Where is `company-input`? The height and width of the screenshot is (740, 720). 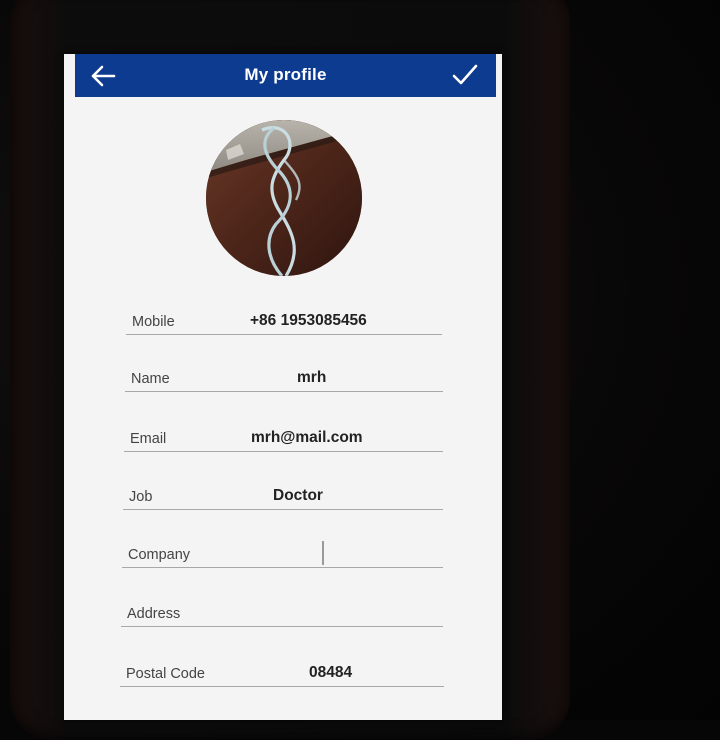
company-input is located at coordinates (381, 554).